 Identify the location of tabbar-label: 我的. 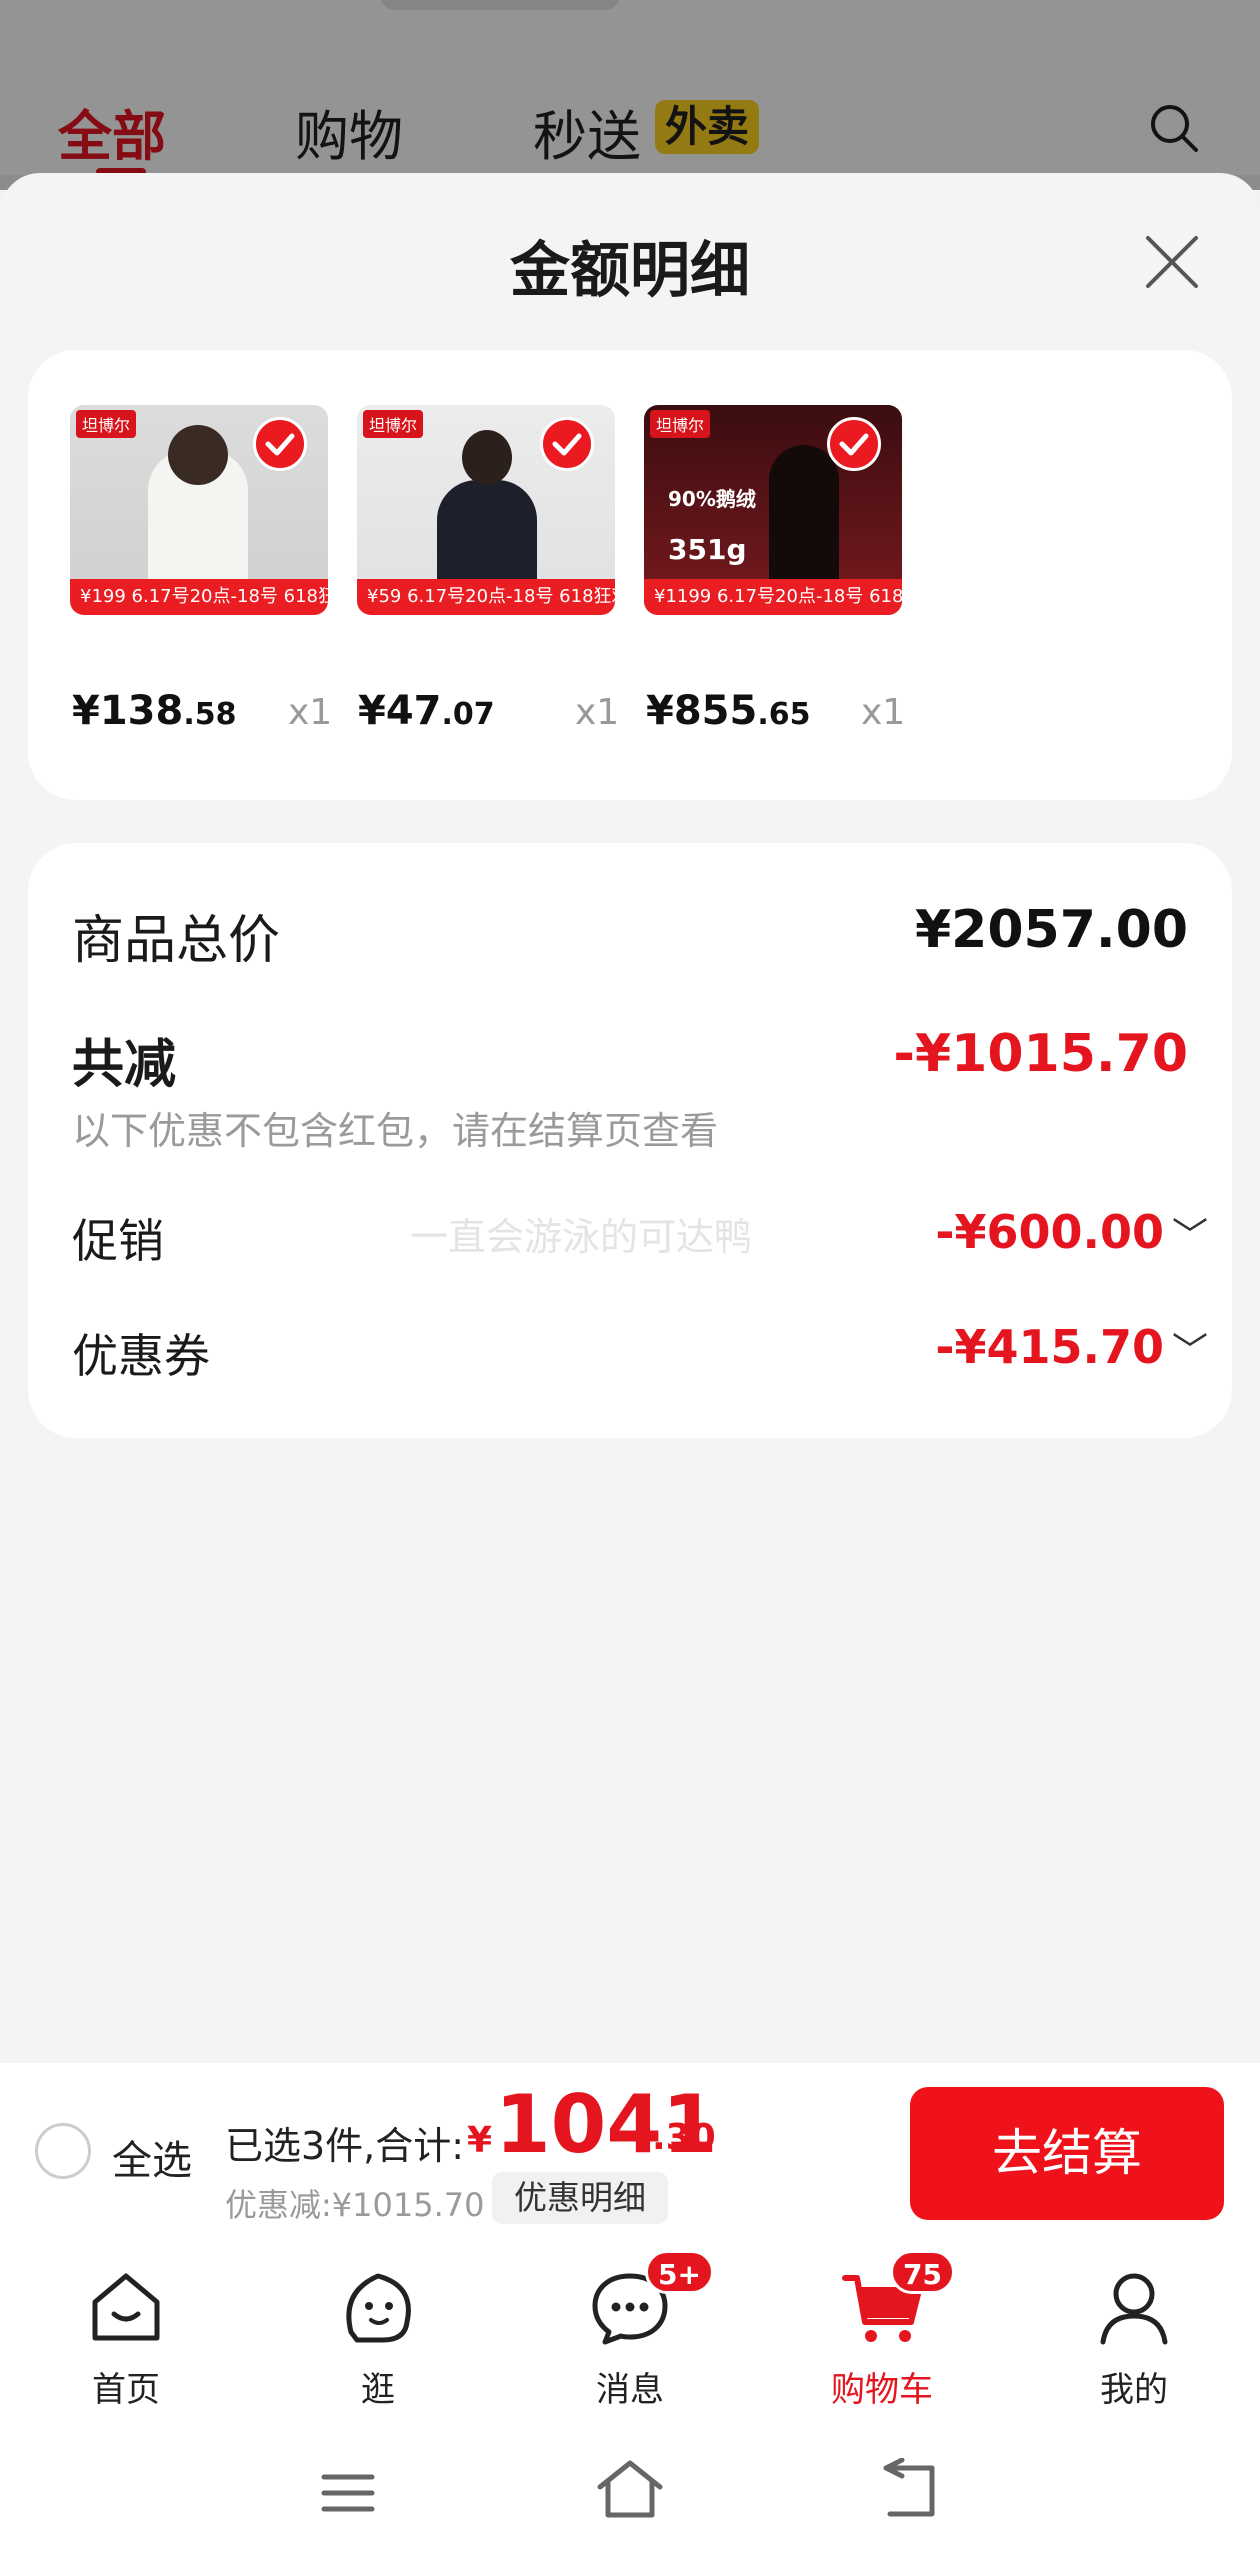
(1134, 2390).